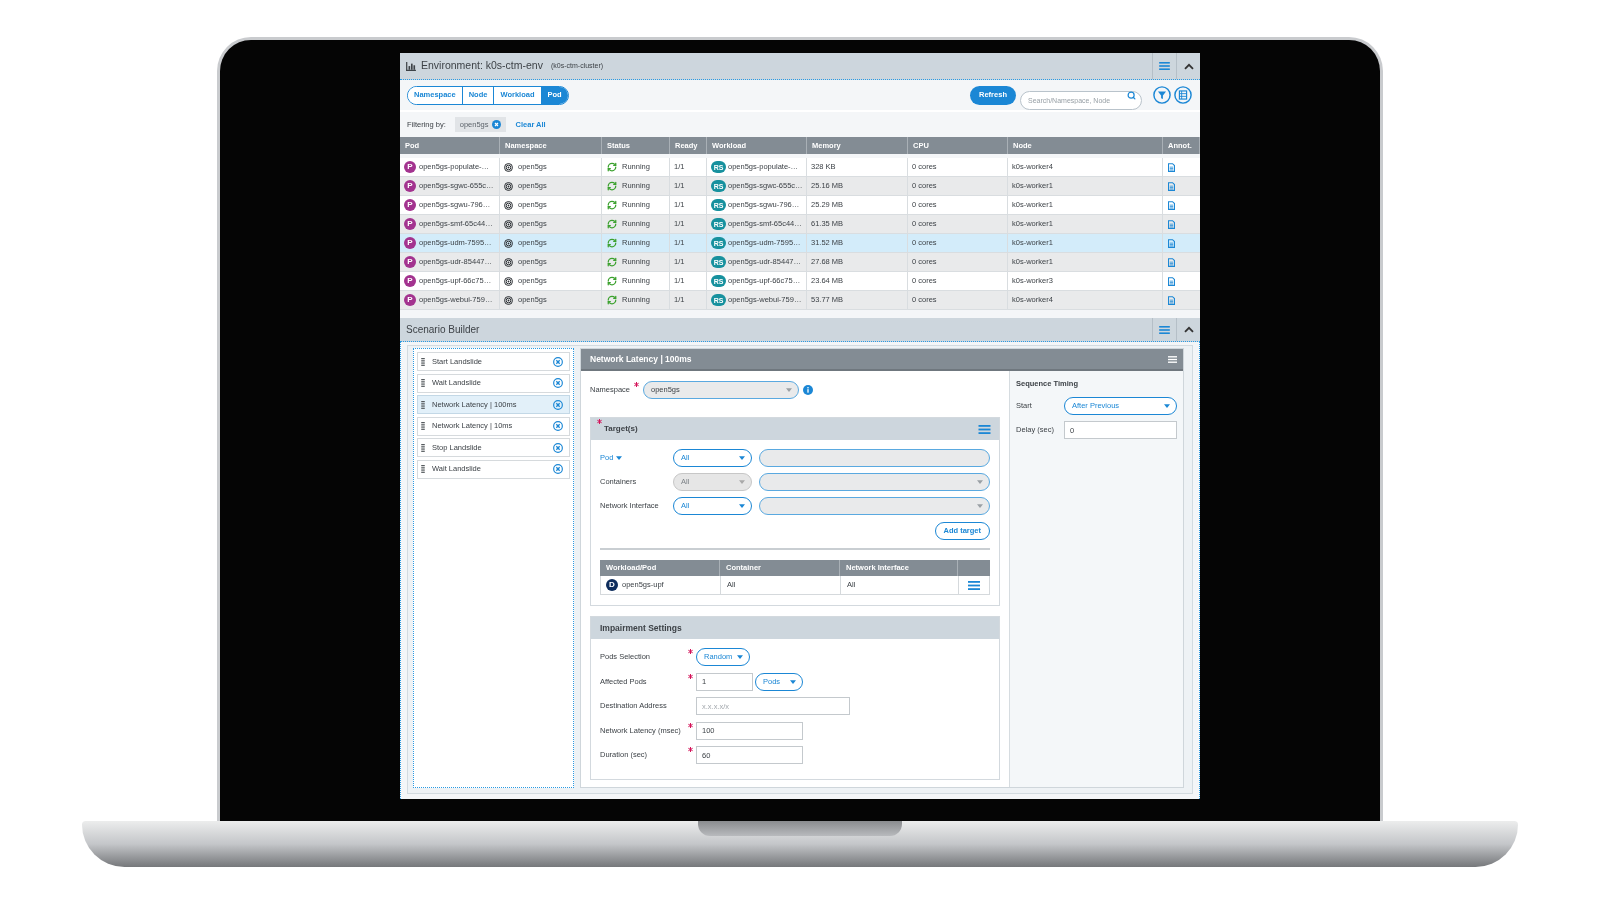 The height and width of the screenshot is (900, 1600). Describe the element at coordinates (874, 458) in the screenshot. I see `input-field` at that location.